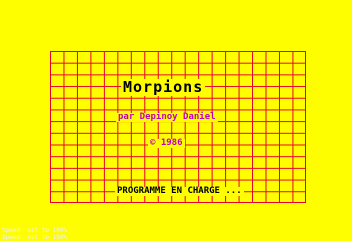 The height and width of the screenshot is (241, 352). Describe the element at coordinates (166, 143) in the screenshot. I see `copyright-notice: © 1986` at that location.